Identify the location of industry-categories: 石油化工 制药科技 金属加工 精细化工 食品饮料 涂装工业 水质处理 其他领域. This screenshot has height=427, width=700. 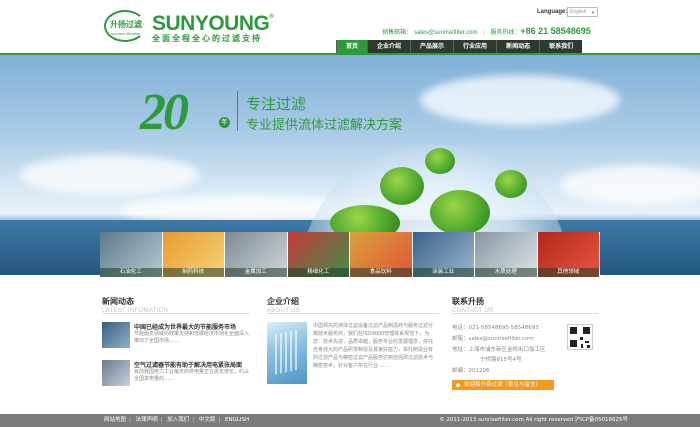
(350, 254).